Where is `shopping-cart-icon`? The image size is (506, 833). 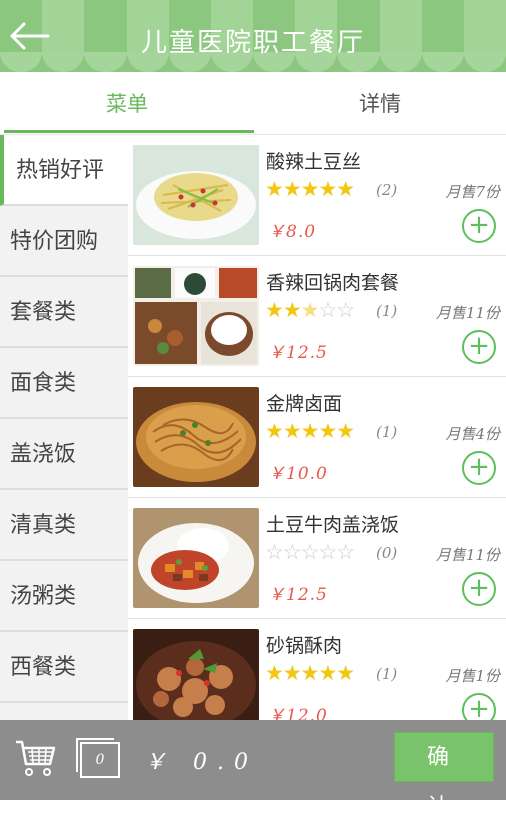
shopping-cart-icon is located at coordinates (35, 758).